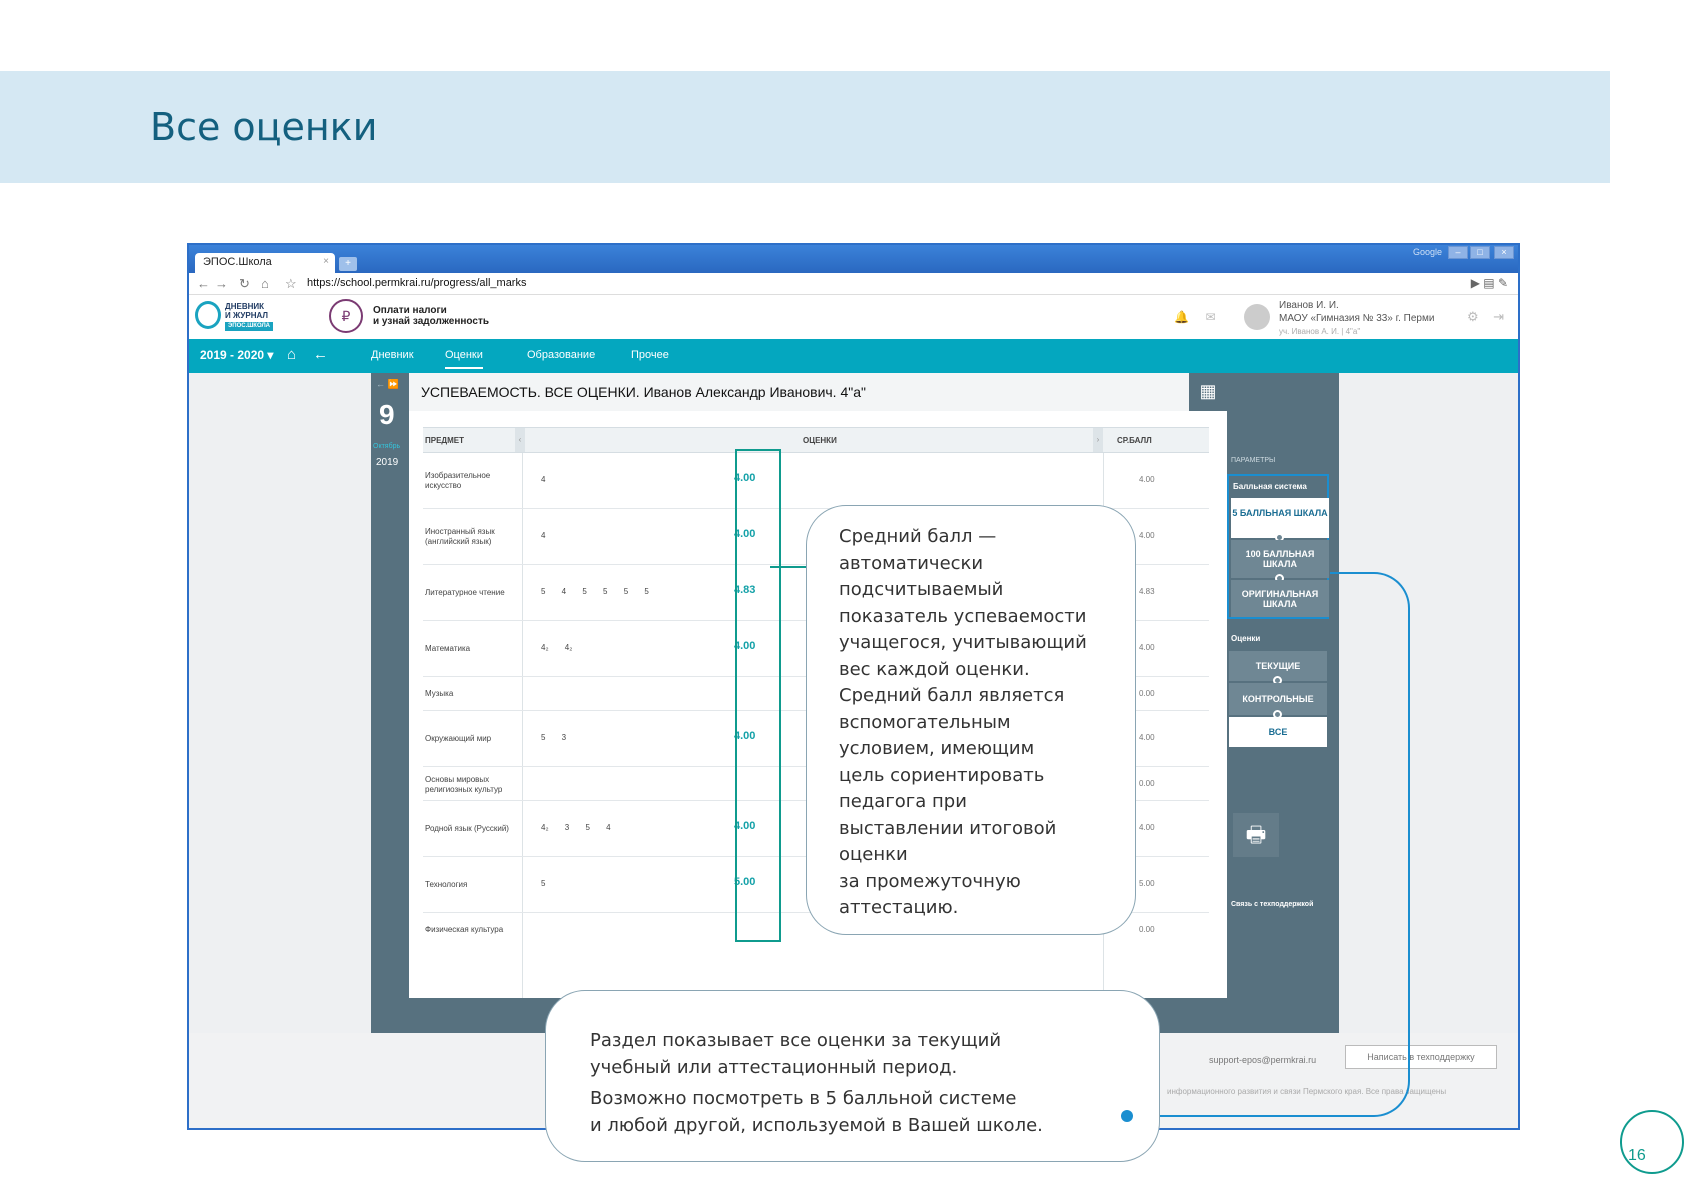 The width and height of the screenshot is (1697, 1200). Describe the element at coordinates (203, 283) in the screenshot. I see `back-icon: ←` at that location.